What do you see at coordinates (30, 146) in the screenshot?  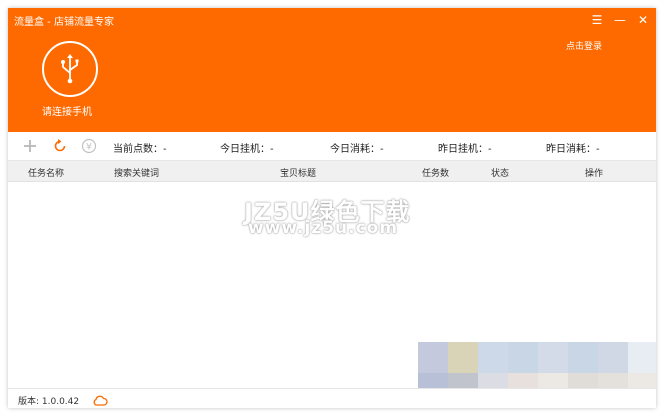 I see `add-icon` at bounding box center [30, 146].